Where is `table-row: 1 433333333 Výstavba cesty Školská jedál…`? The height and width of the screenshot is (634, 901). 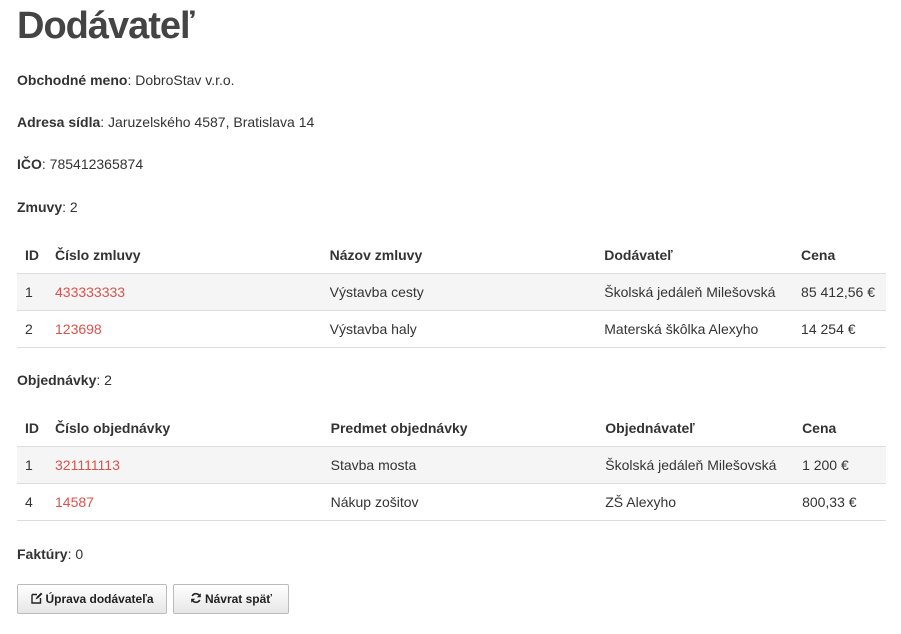
table-row: 1 433333333 Výstavba cesty Školská jedál… is located at coordinates (451, 292).